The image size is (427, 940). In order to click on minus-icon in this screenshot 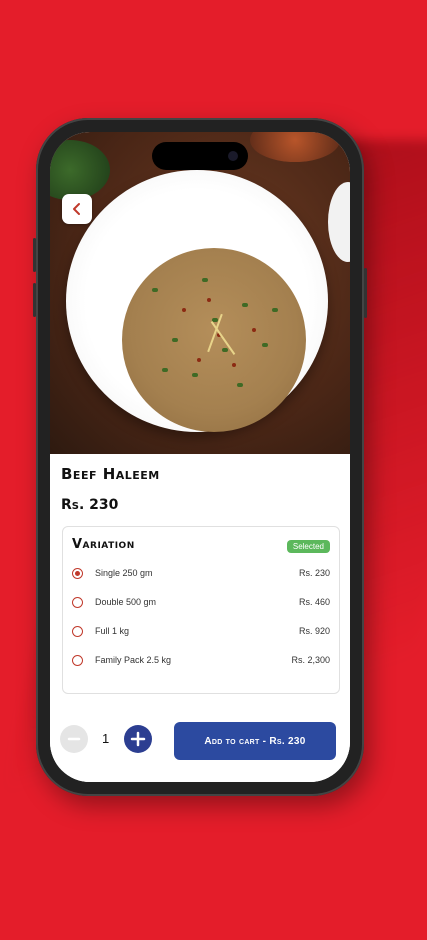, I will do `click(74, 739)`.